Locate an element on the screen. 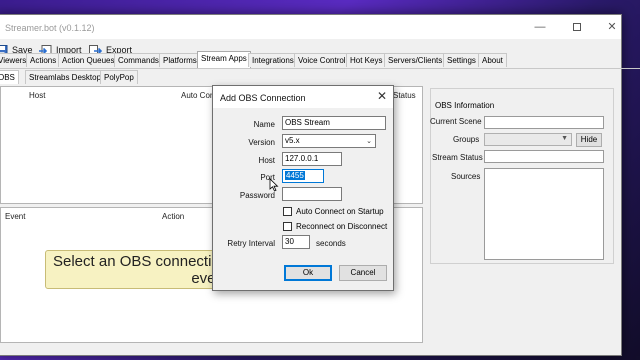 Image resolution: width=640 pixels, height=360 pixels. maximize-button is located at coordinates (577, 27).